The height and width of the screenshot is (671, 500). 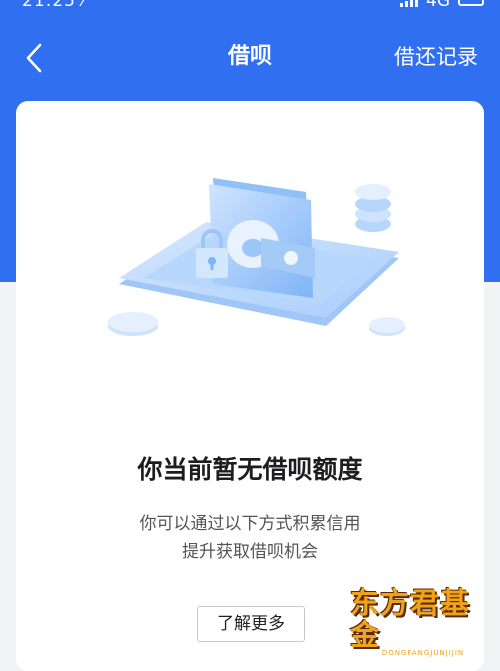 What do you see at coordinates (436, 57) in the screenshot?
I see `borrow-repay-records-link: 借还记录` at bounding box center [436, 57].